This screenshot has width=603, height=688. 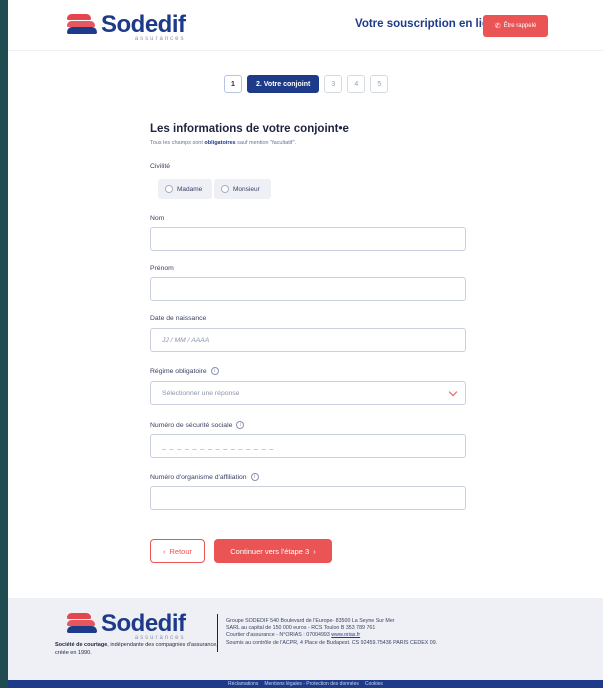 I want to click on civilite-label: Civilité, so click(x=160, y=166).